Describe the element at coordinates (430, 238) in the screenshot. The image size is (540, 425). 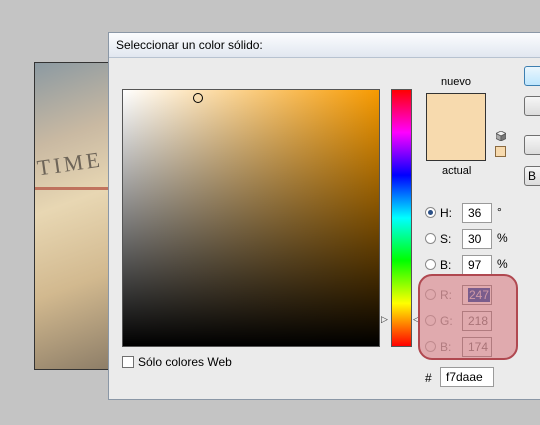
I see `saturation-radio` at that location.